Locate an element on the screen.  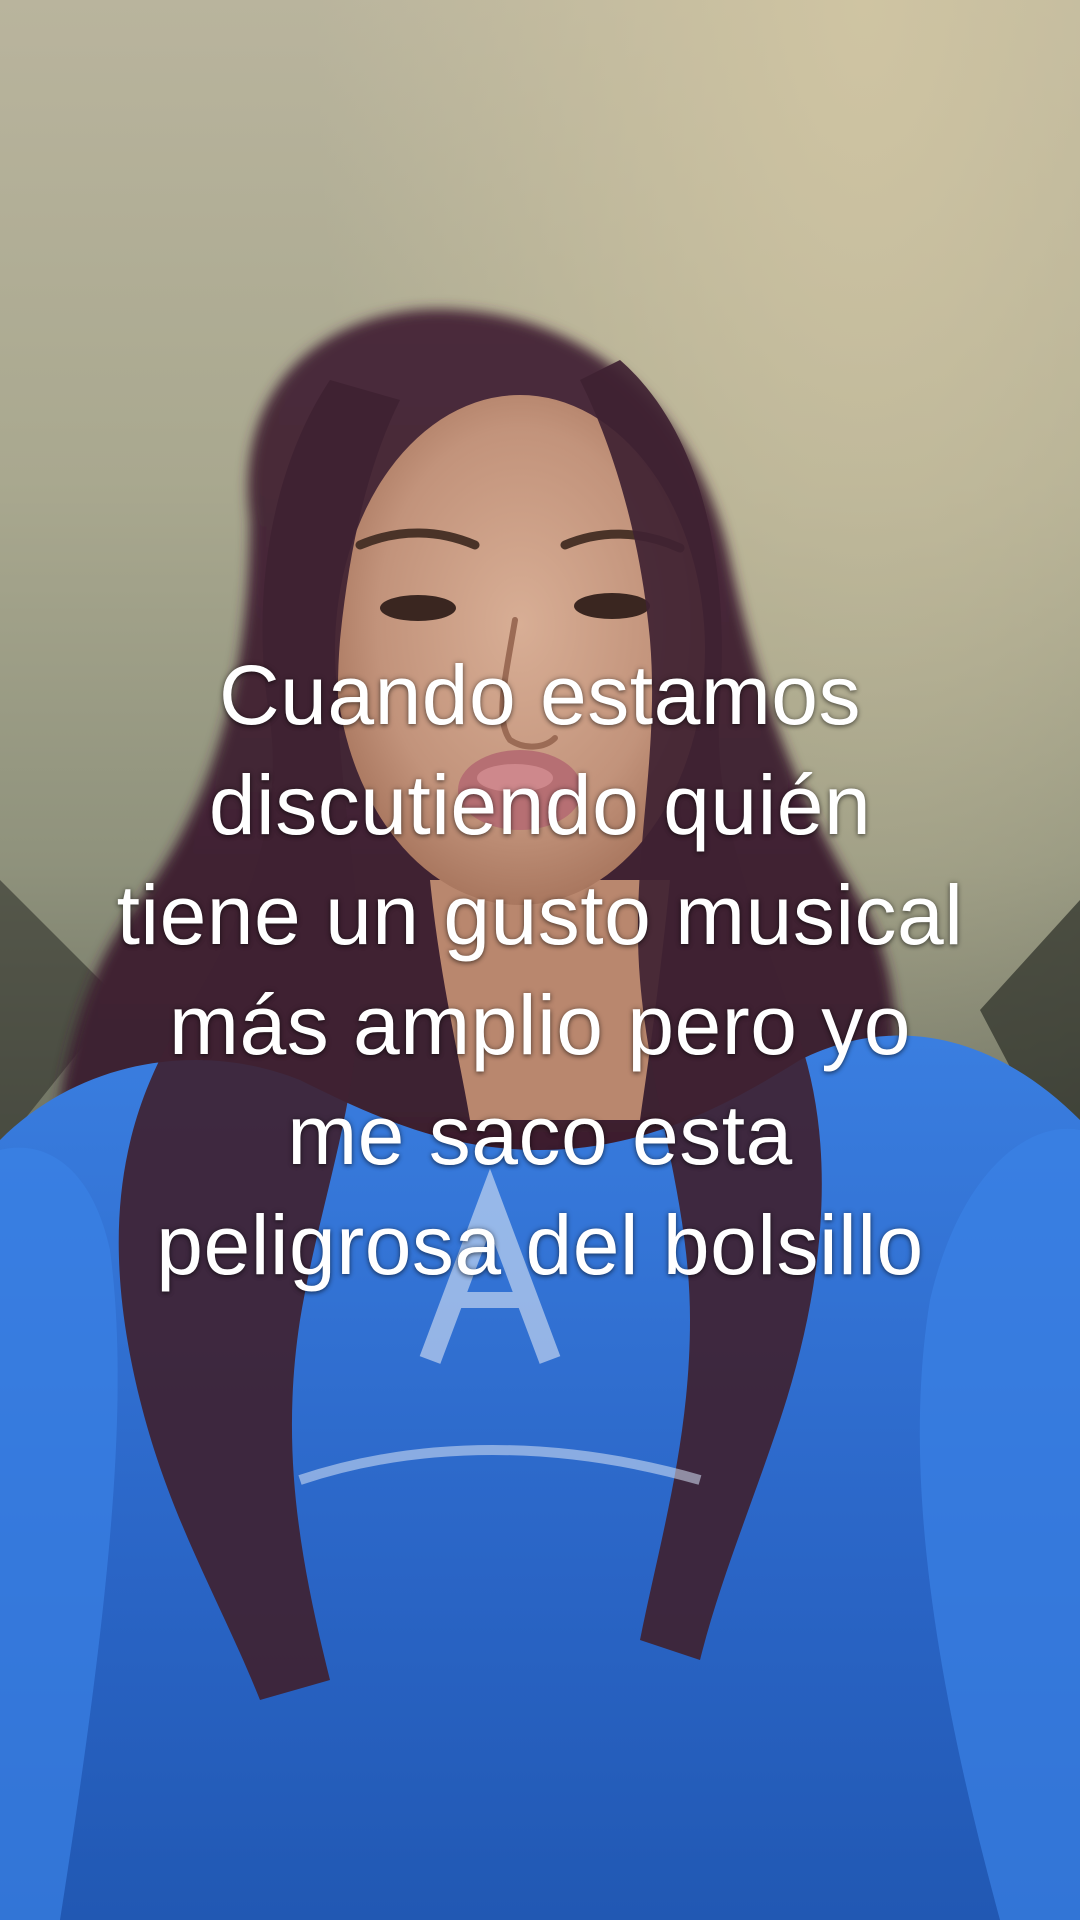
caption-line-1: Cuando estamos is located at coordinates (540, 695).